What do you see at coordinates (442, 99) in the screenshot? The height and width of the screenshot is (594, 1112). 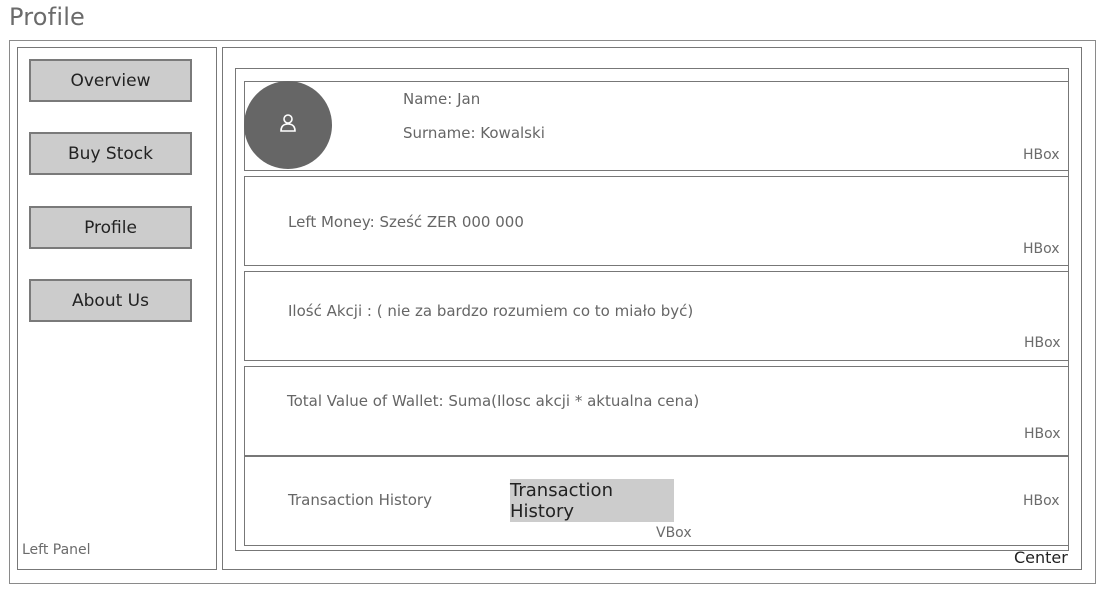 I see `user-name: Name: Jan` at bounding box center [442, 99].